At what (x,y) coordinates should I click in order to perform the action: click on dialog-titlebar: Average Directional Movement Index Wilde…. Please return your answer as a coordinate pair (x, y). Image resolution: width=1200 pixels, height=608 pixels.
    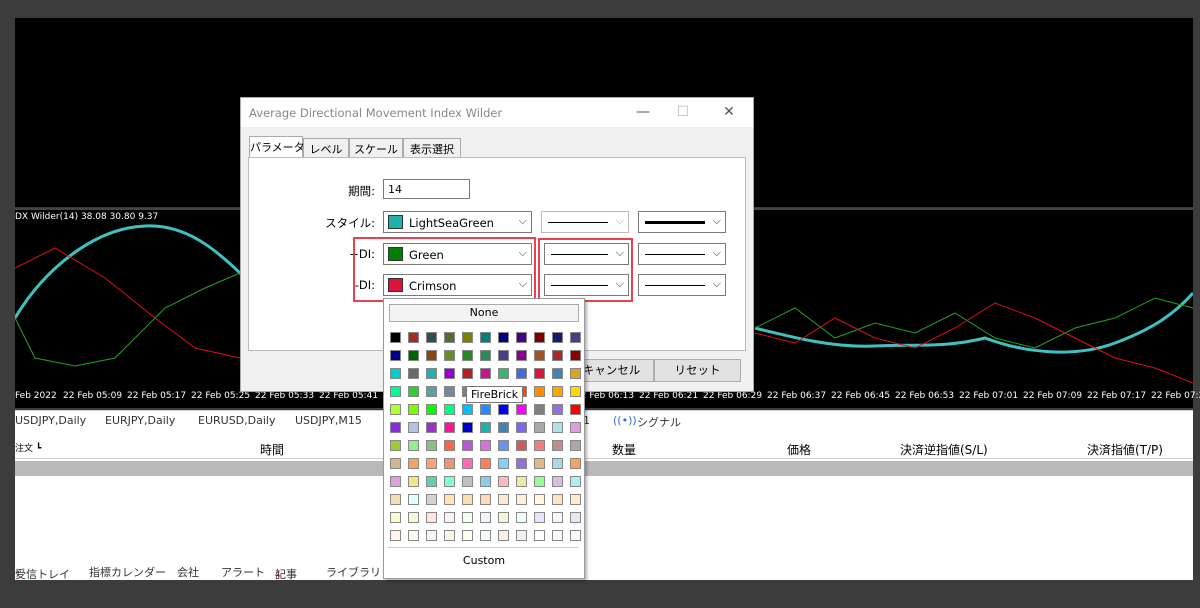
    Looking at the image, I should click on (497, 112).